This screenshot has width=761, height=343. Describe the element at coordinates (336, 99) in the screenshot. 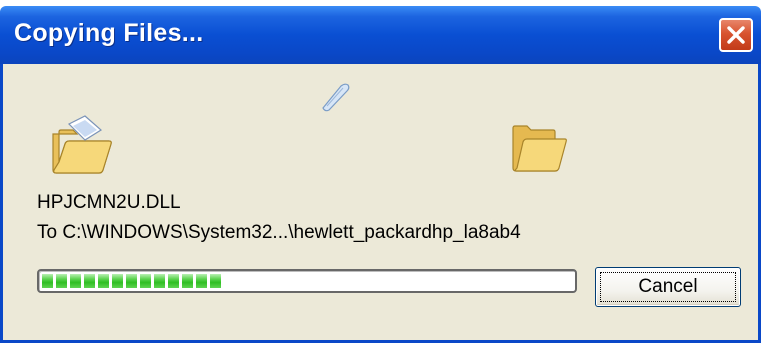

I see `flying-document-icon` at that location.